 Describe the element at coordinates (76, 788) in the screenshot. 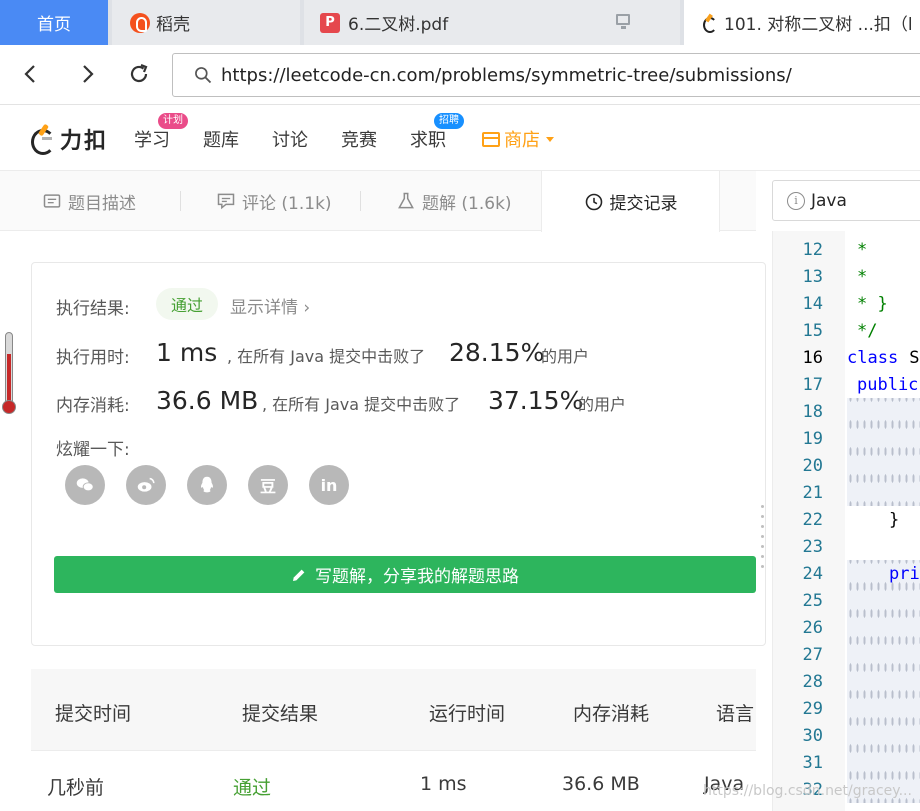

I see `row-time: 几秒前` at that location.